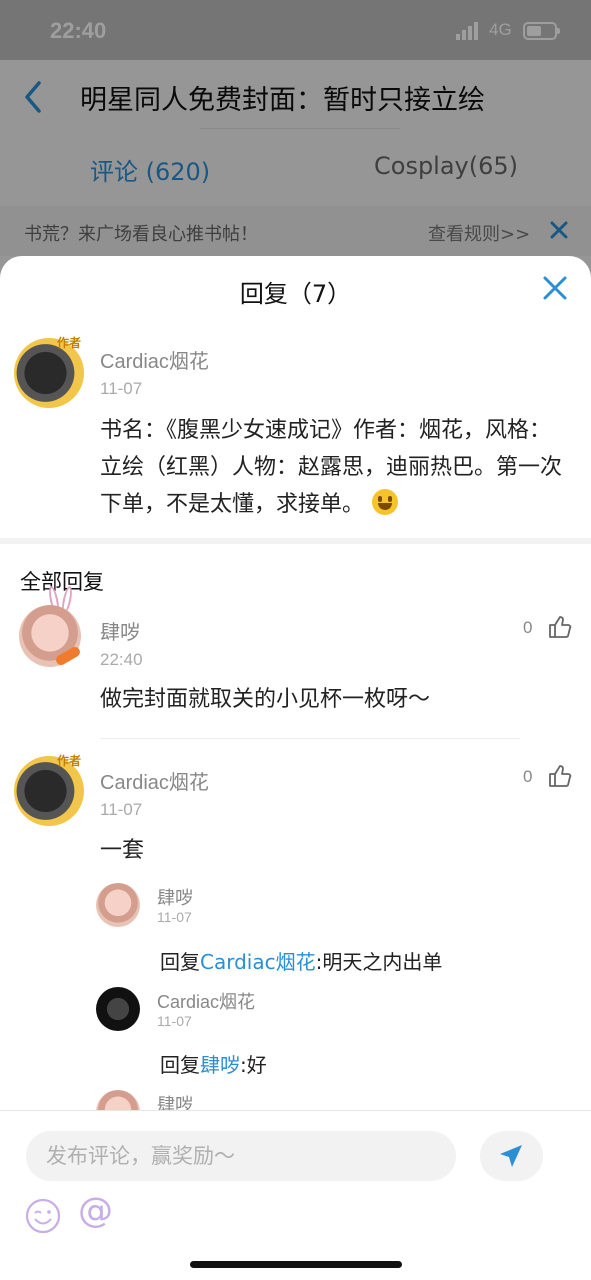 Image resolution: width=591 pixels, height=1280 pixels. What do you see at coordinates (295, 541) in the screenshot?
I see `section-separator` at bounding box center [295, 541].